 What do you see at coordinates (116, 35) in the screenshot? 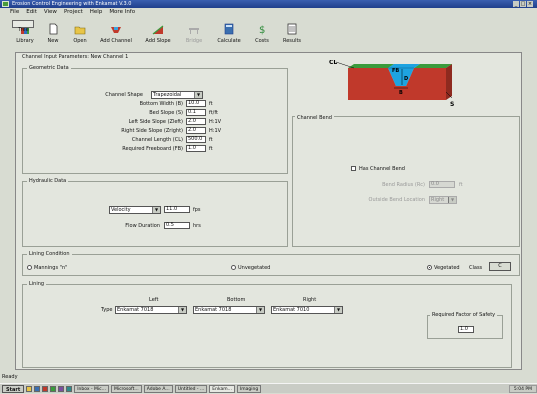
I see `toolbar-add-channel-button: Add Channel` at bounding box center [116, 35].